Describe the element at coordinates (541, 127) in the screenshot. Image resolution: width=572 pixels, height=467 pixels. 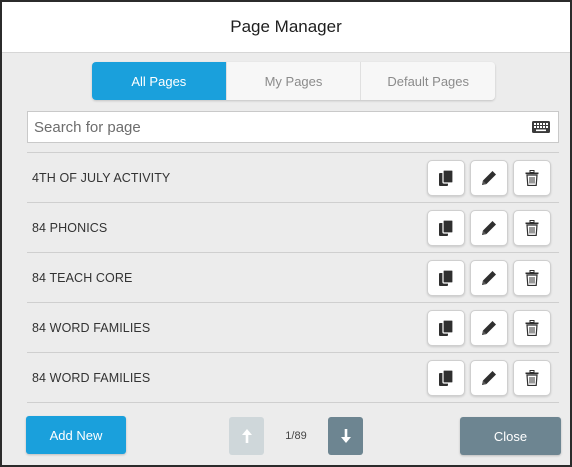
I see `keyboard-icon` at that location.